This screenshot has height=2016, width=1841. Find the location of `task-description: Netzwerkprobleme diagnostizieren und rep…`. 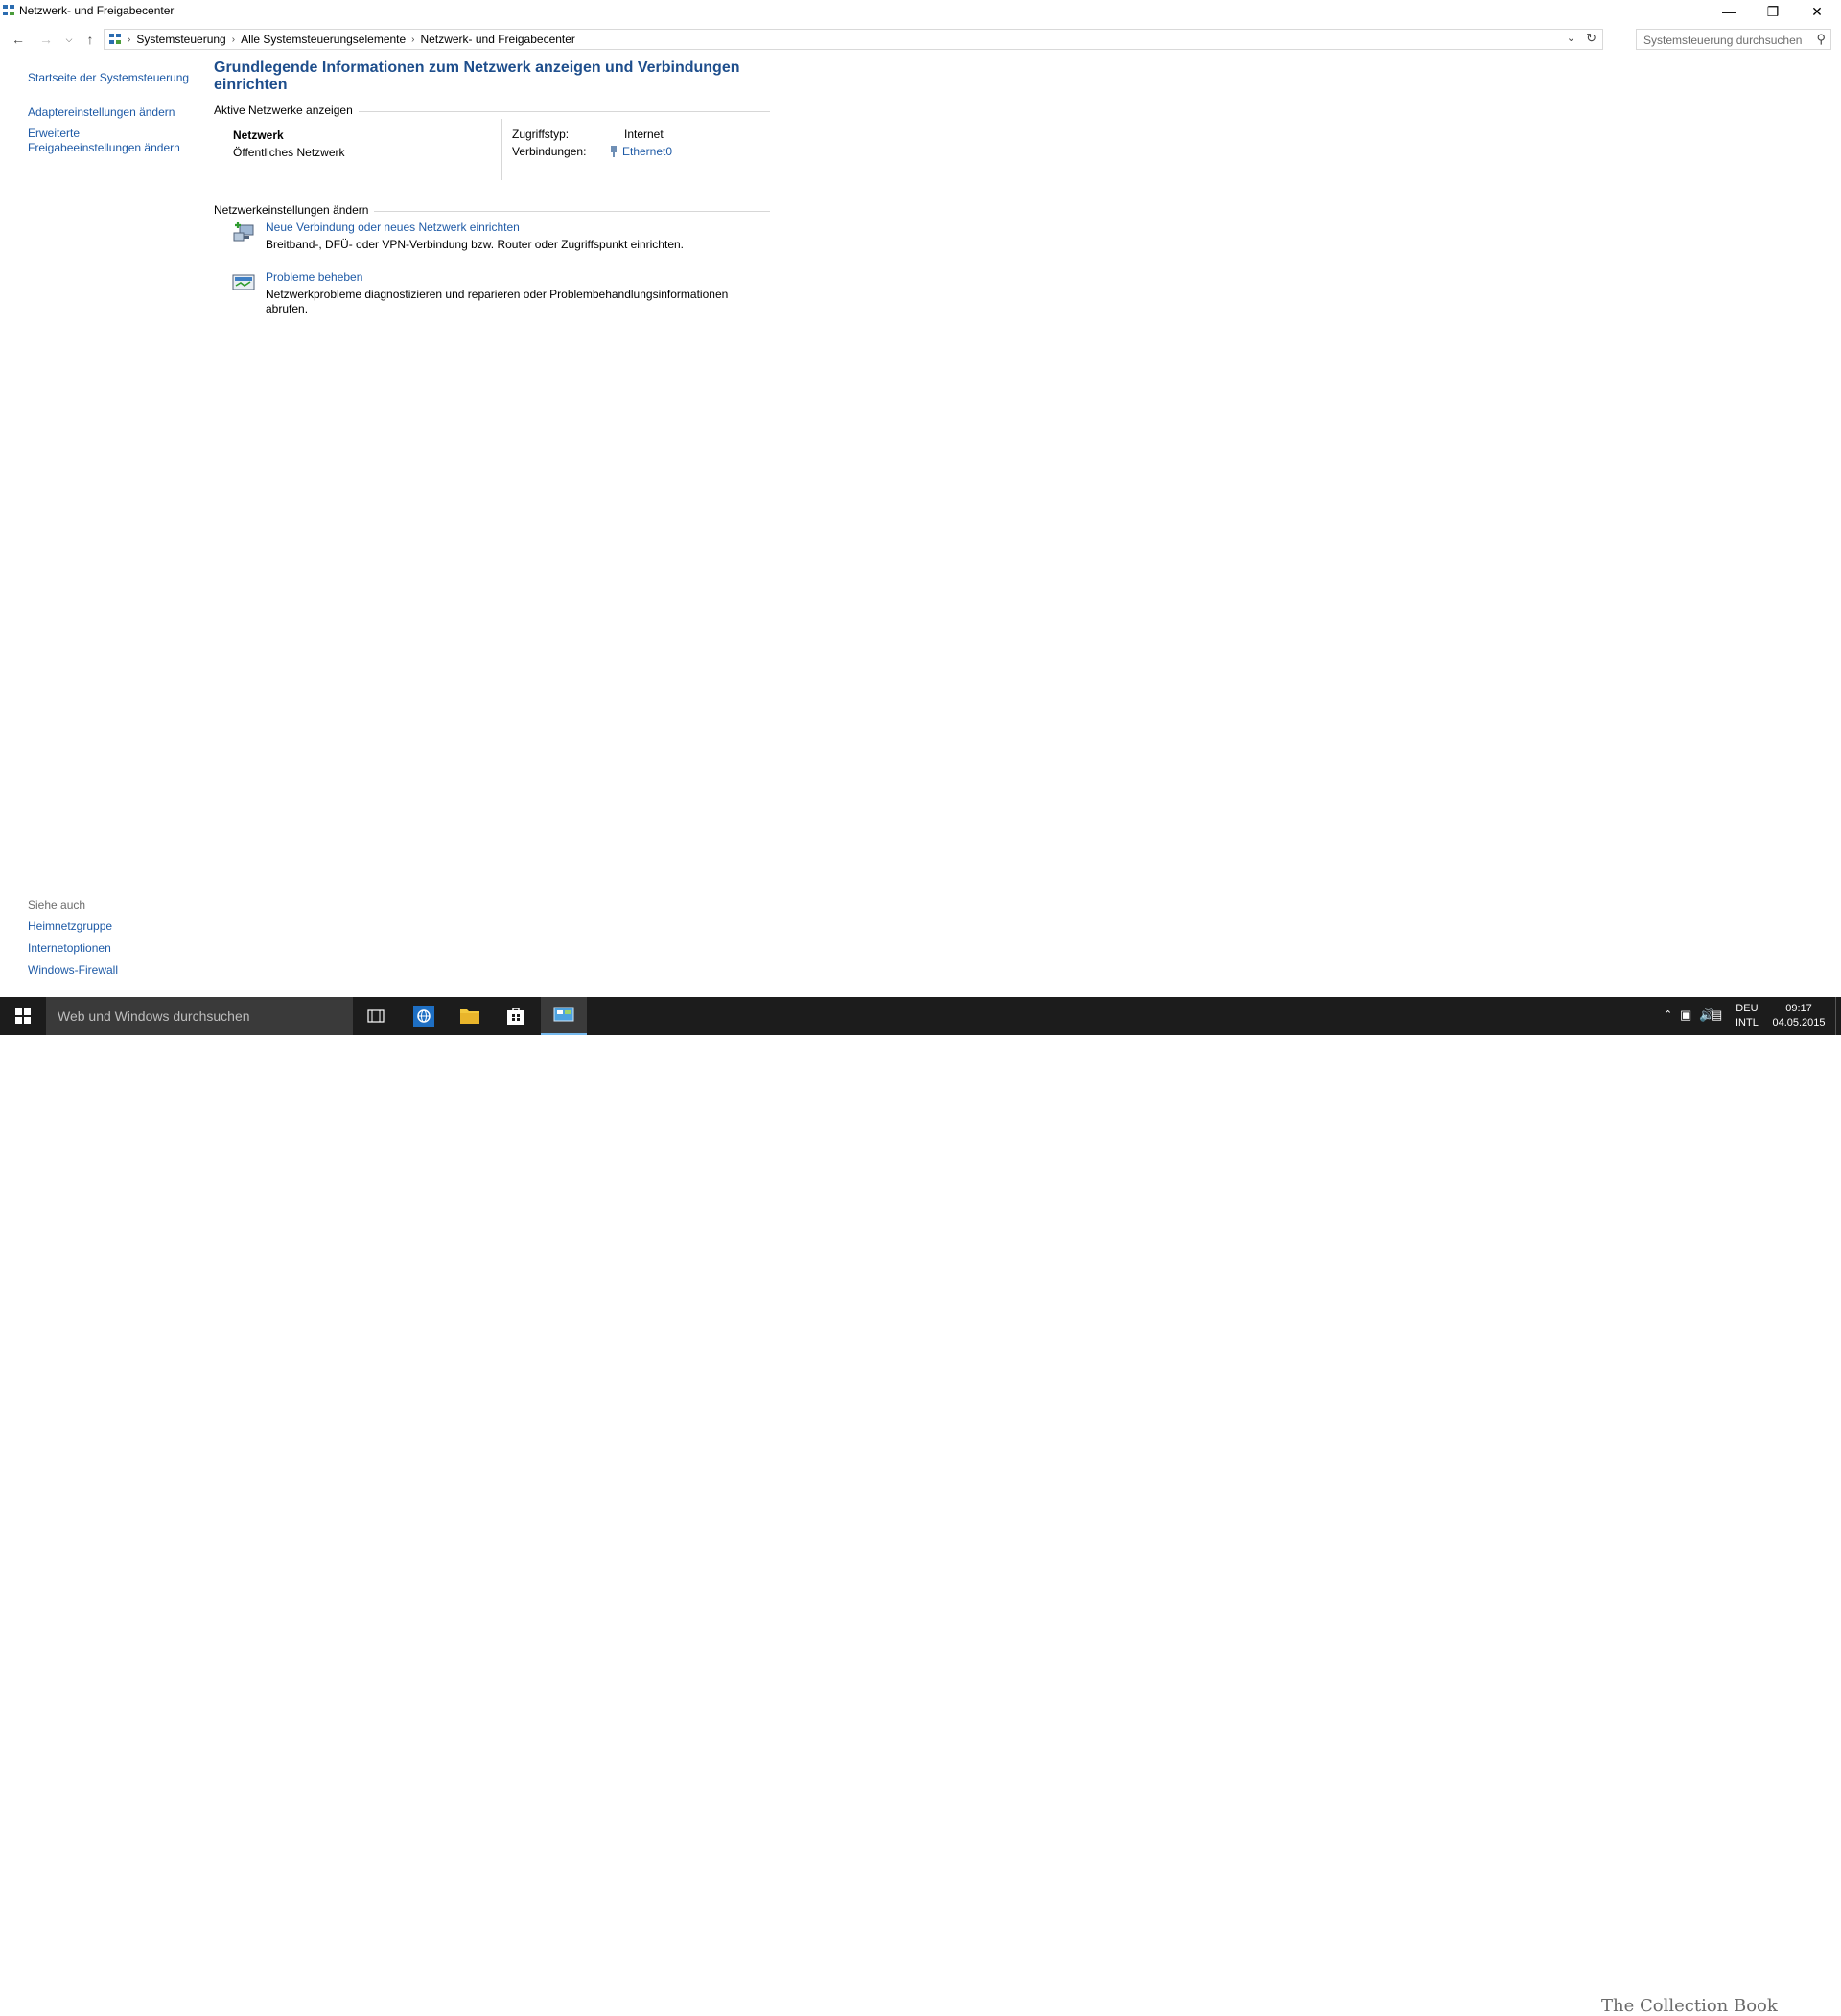

task-description: Netzwerkprobleme diagnostizieren und rep… is located at coordinates (497, 301).